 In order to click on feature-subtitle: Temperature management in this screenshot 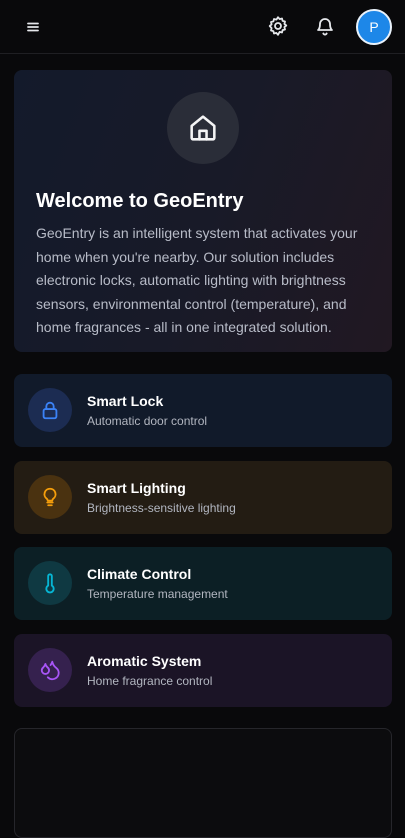, I will do `click(157, 594)`.